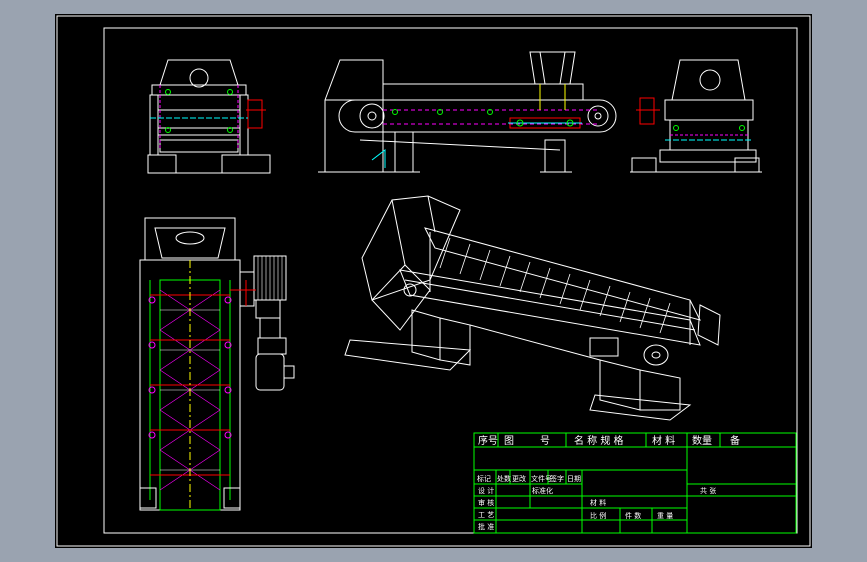  I want to click on tb-weight-label: 重 量, so click(665, 516).